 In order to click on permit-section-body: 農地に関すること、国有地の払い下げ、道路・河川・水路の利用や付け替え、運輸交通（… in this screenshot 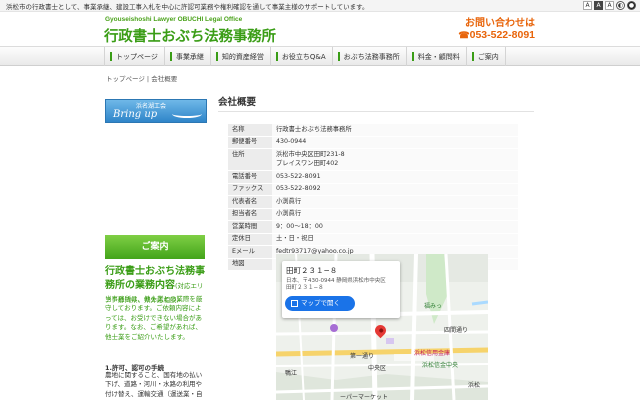, I will do `click(154, 384)`.